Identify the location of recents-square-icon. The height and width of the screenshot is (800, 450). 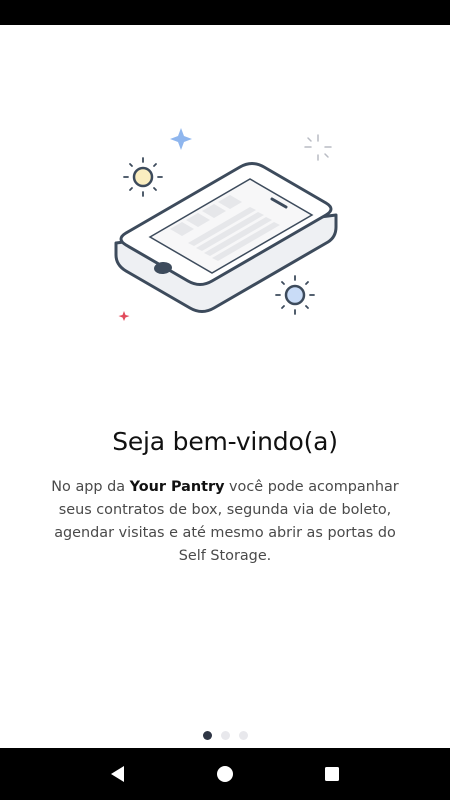
(331, 774).